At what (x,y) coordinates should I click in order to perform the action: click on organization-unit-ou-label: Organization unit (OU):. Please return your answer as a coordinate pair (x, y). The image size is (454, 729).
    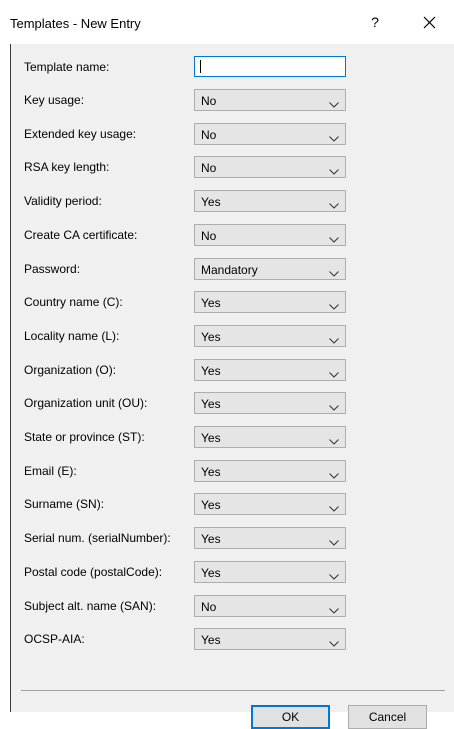
    Looking at the image, I should click on (86, 403).